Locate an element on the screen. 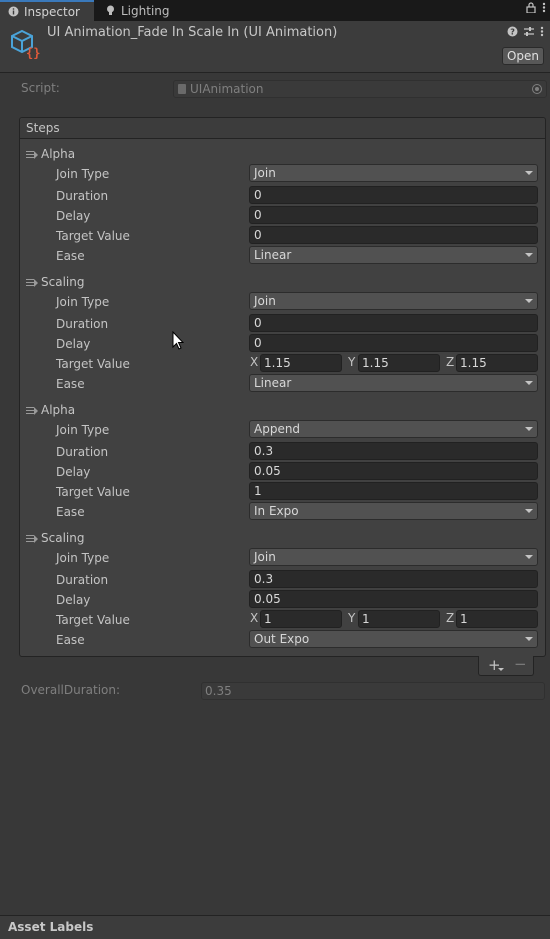 This screenshot has height=939, width=550. x-field: 1 is located at coordinates (301, 619).